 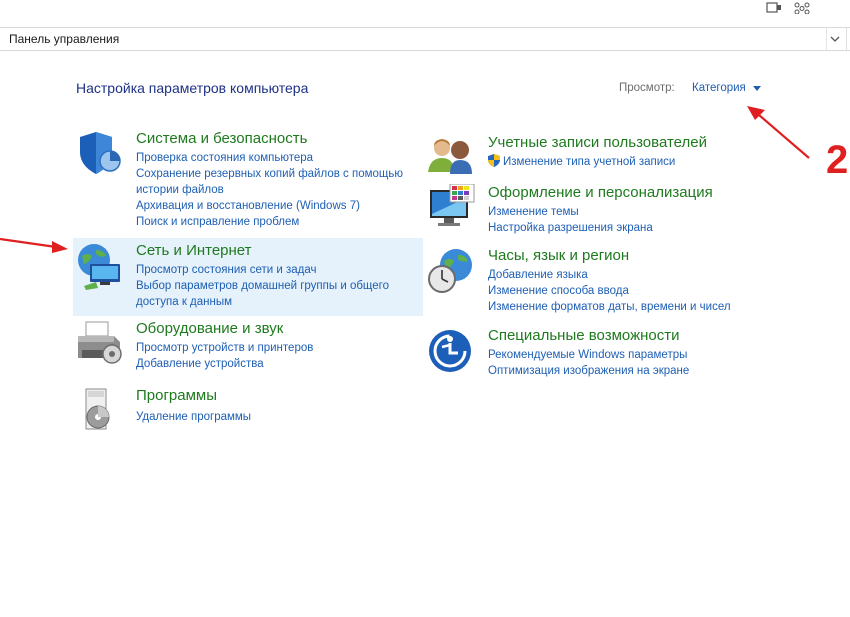 What do you see at coordinates (100, 411) in the screenshot?
I see `programs-disc-icon` at bounding box center [100, 411].